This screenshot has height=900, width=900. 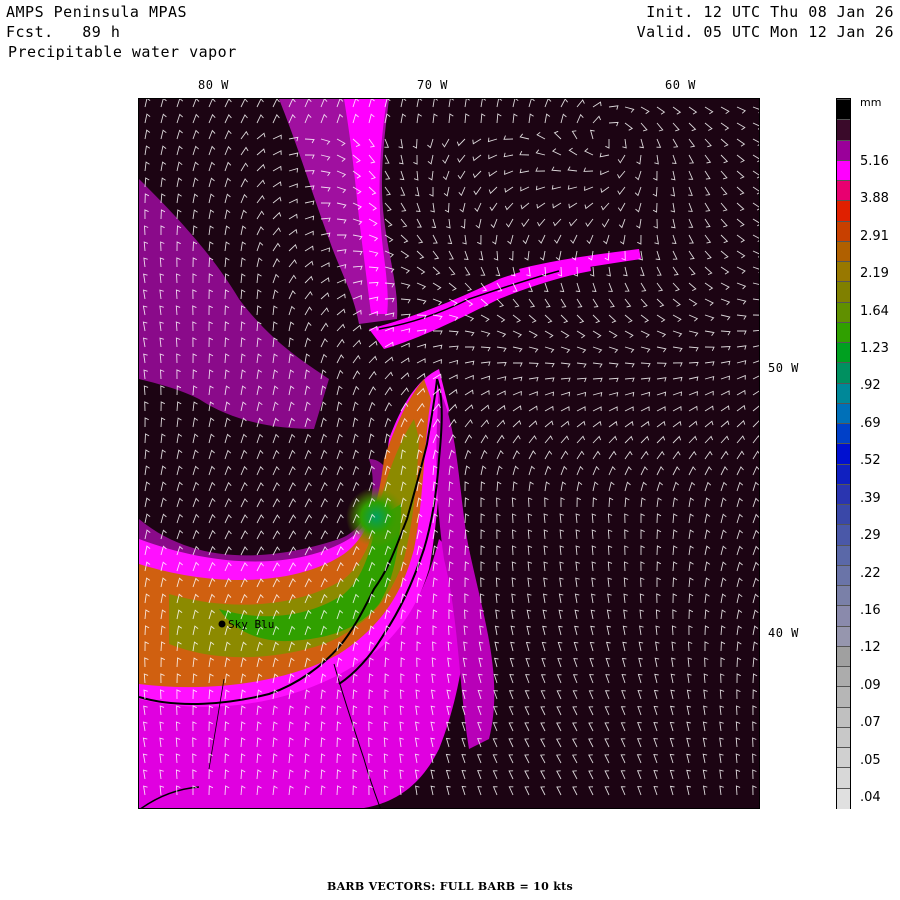 I want to click on colorbar-label: .92, so click(x=870, y=386).